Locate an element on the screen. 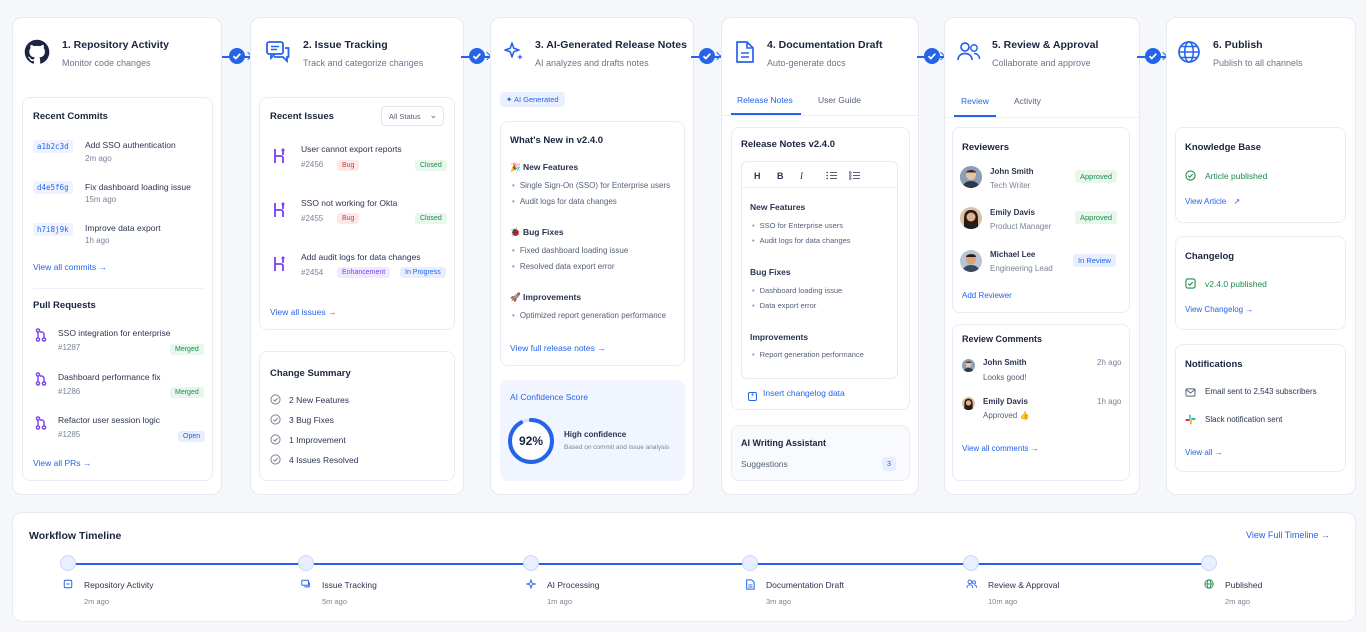 This screenshot has width=1366, height=632. docs-card-title: Release Notes v2.4.0 is located at coordinates (788, 144).